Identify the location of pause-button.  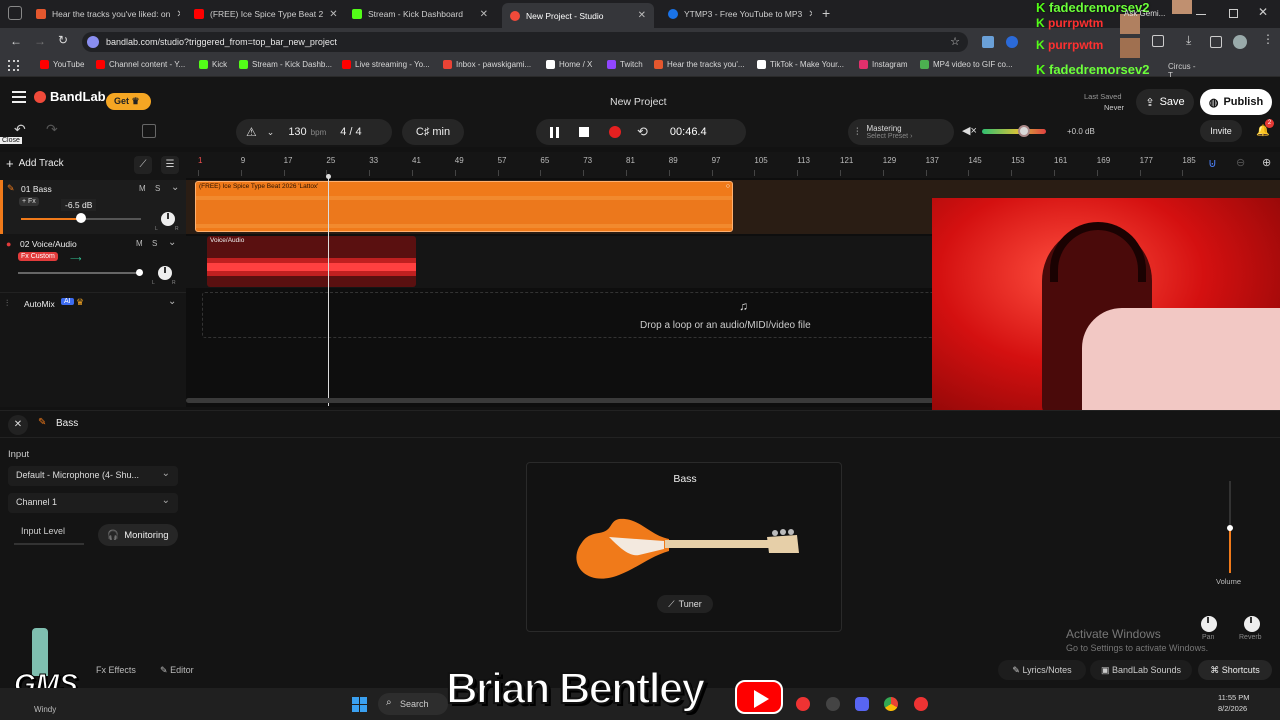
(554, 132).